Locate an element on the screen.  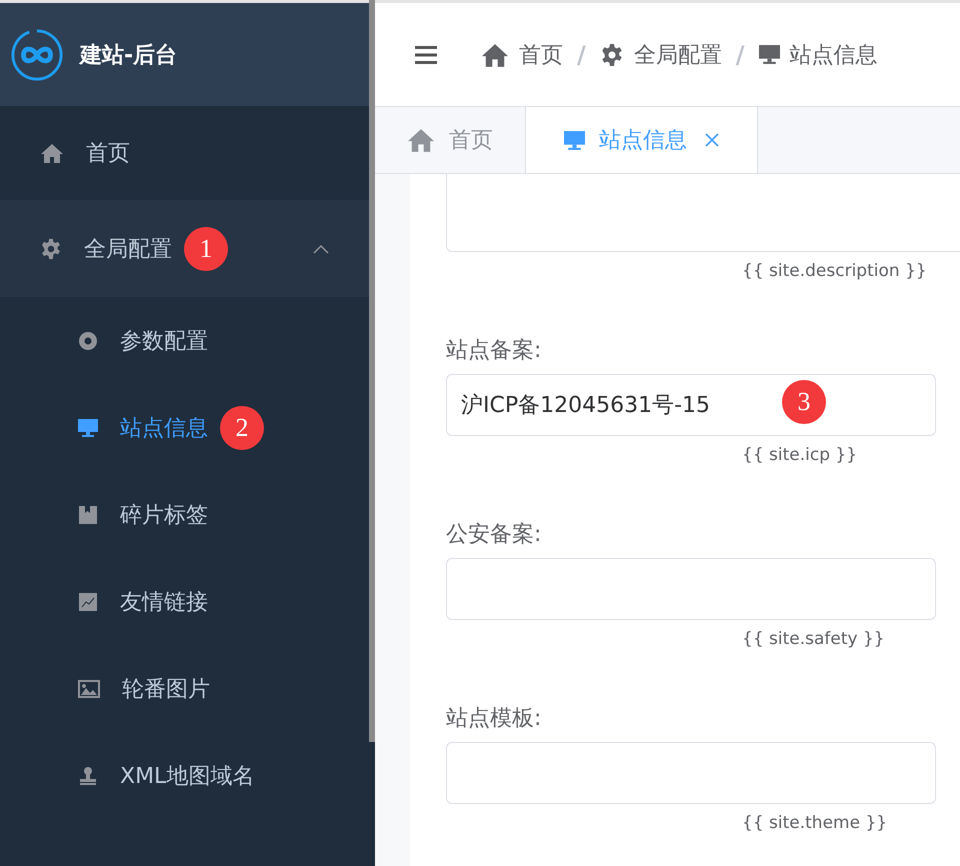
menu-item: 首页 is located at coordinates (184, 153).